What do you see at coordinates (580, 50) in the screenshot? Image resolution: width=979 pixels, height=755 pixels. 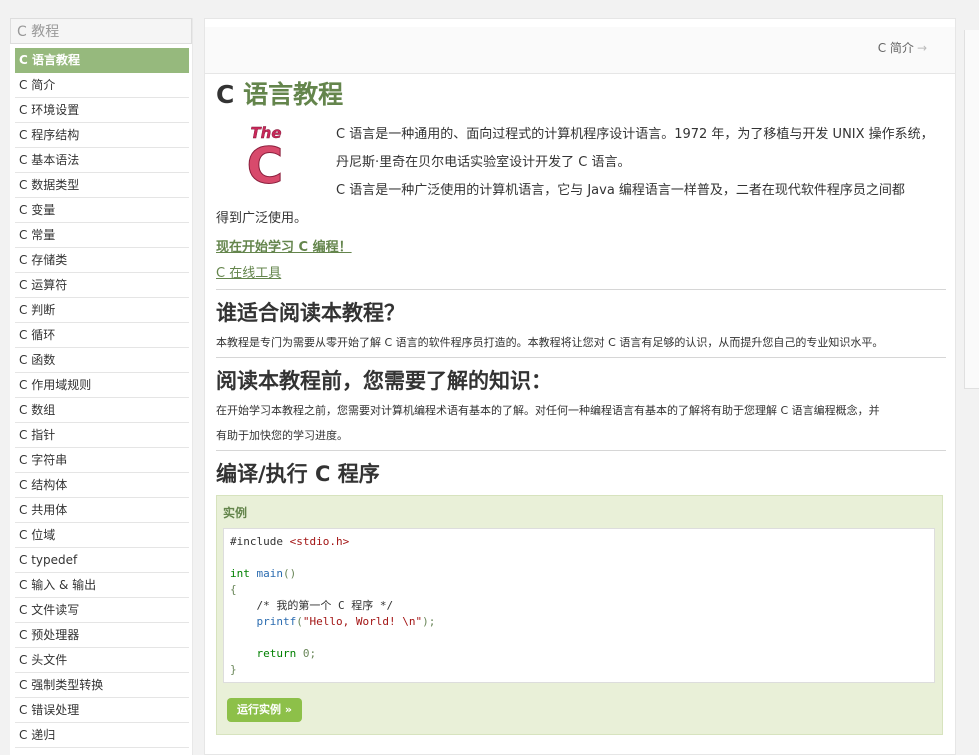 I see `top-navigation: C 简介 →` at bounding box center [580, 50].